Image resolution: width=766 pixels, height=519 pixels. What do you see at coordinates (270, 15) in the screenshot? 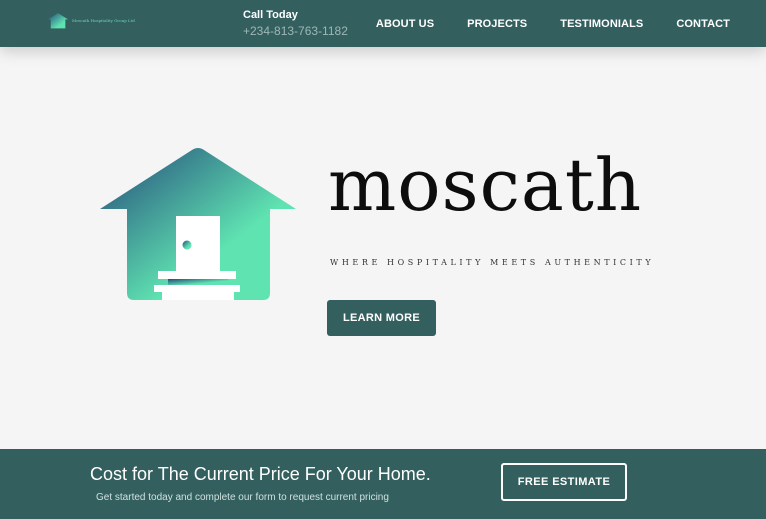
I see `call-label: Call Today` at bounding box center [270, 15].